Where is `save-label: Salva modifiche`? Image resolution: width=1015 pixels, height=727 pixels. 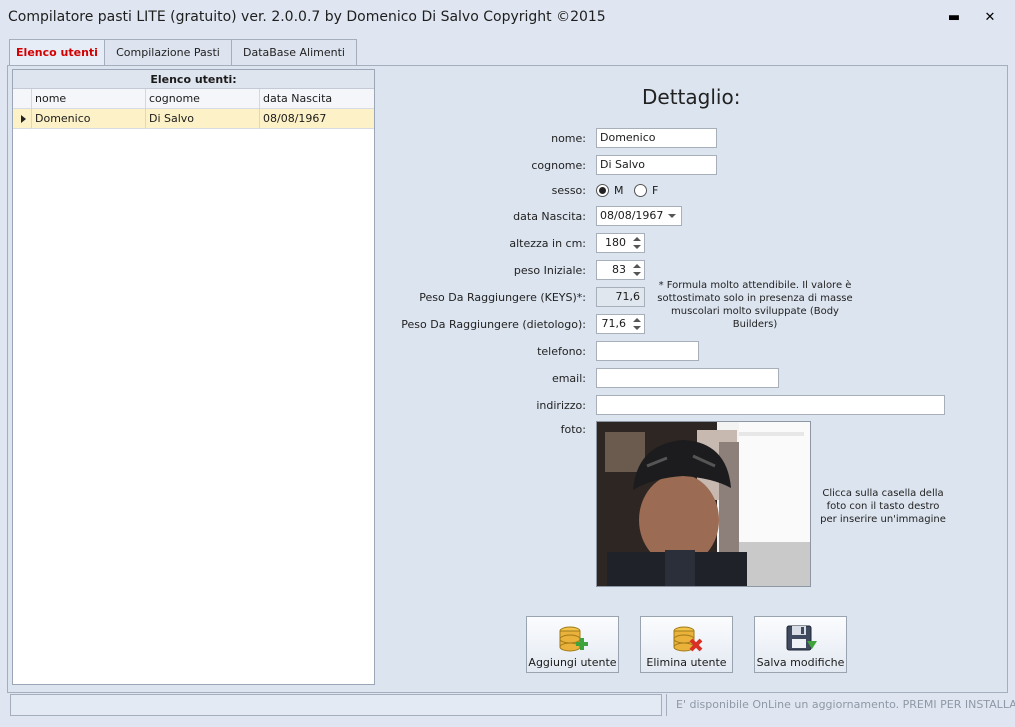 save-label: Salva modifiche is located at coordinates (800, 662).